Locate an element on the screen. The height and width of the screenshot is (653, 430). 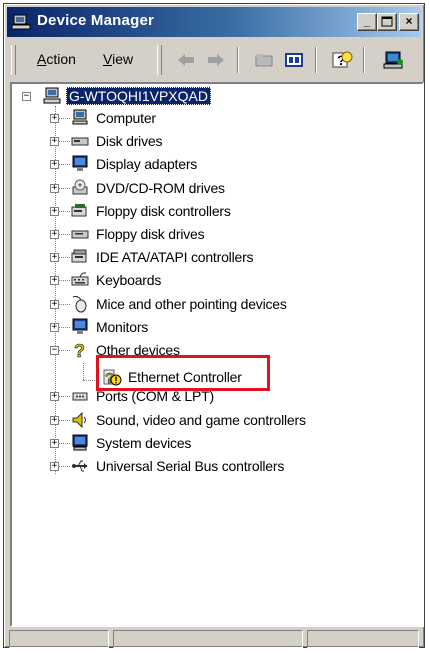
expander-system-devices: + is located at coordinates (54, 443).